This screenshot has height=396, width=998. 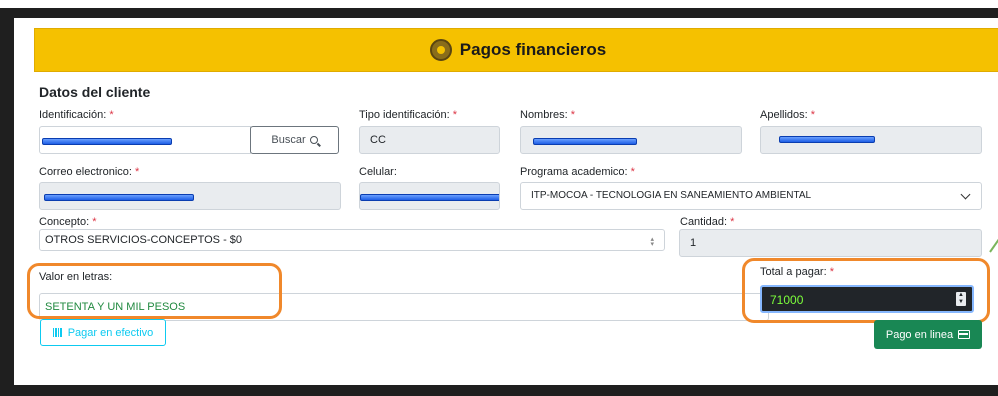 What do you see at coordinates (707, 222) in the screenshot?
I see `cantidad-label: Cantidad: *` at bounding box center [707, 222].